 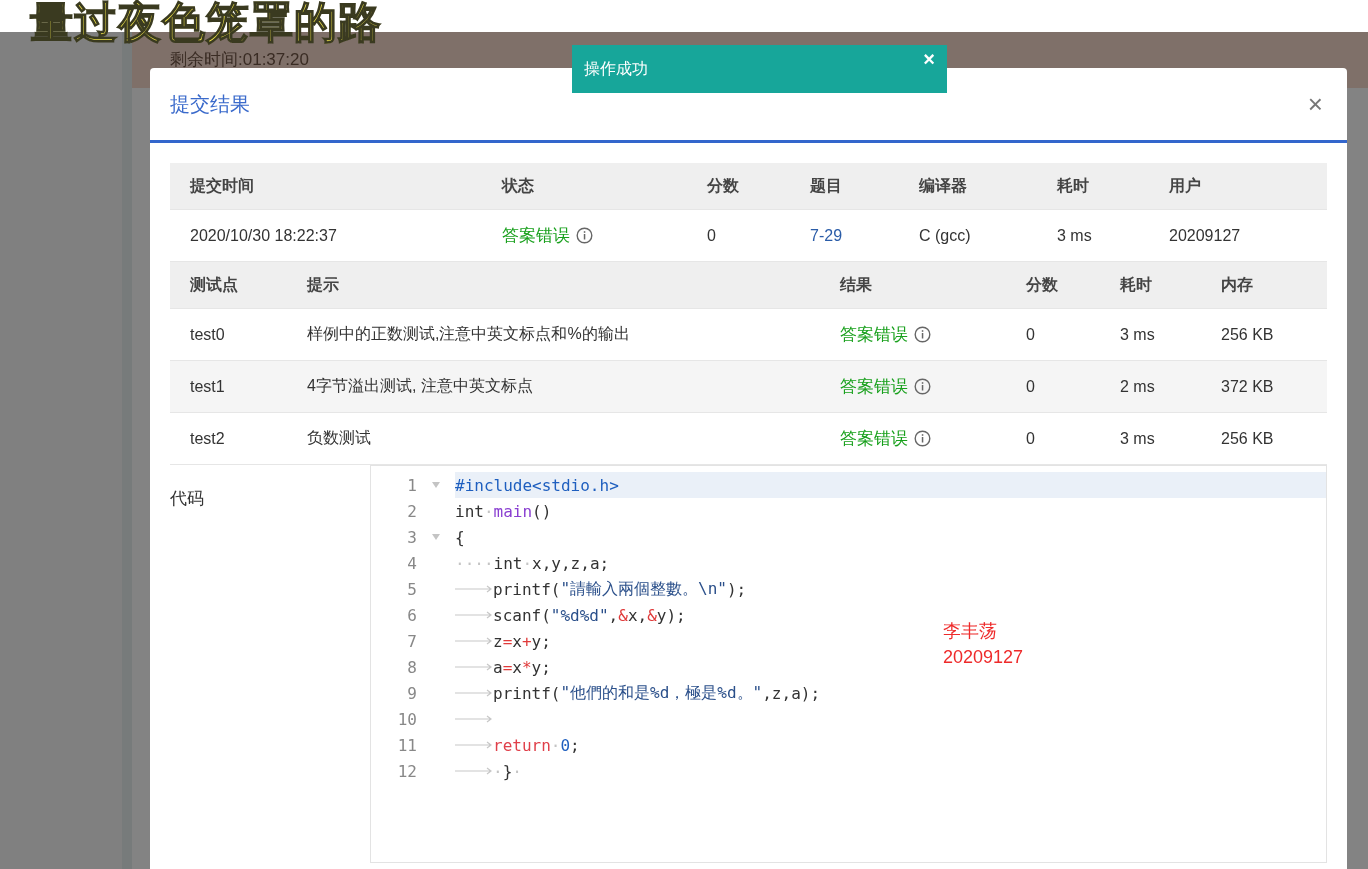 I want to click on code-line: #include<stdio.h>, so click(x=537, y=485).